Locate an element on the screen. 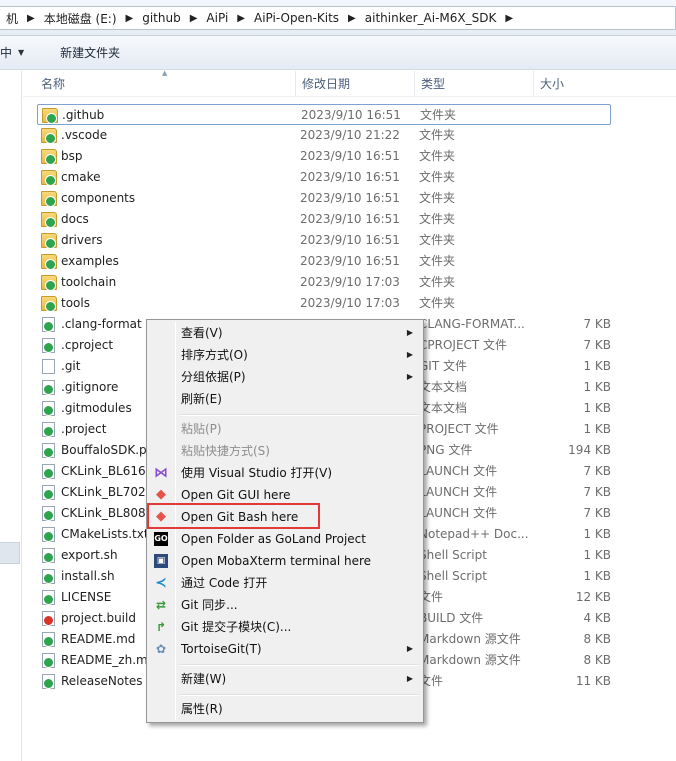  file-row: toolchain 2023/9/10 17:03 文件夹 is located at coordinates (324, 282).